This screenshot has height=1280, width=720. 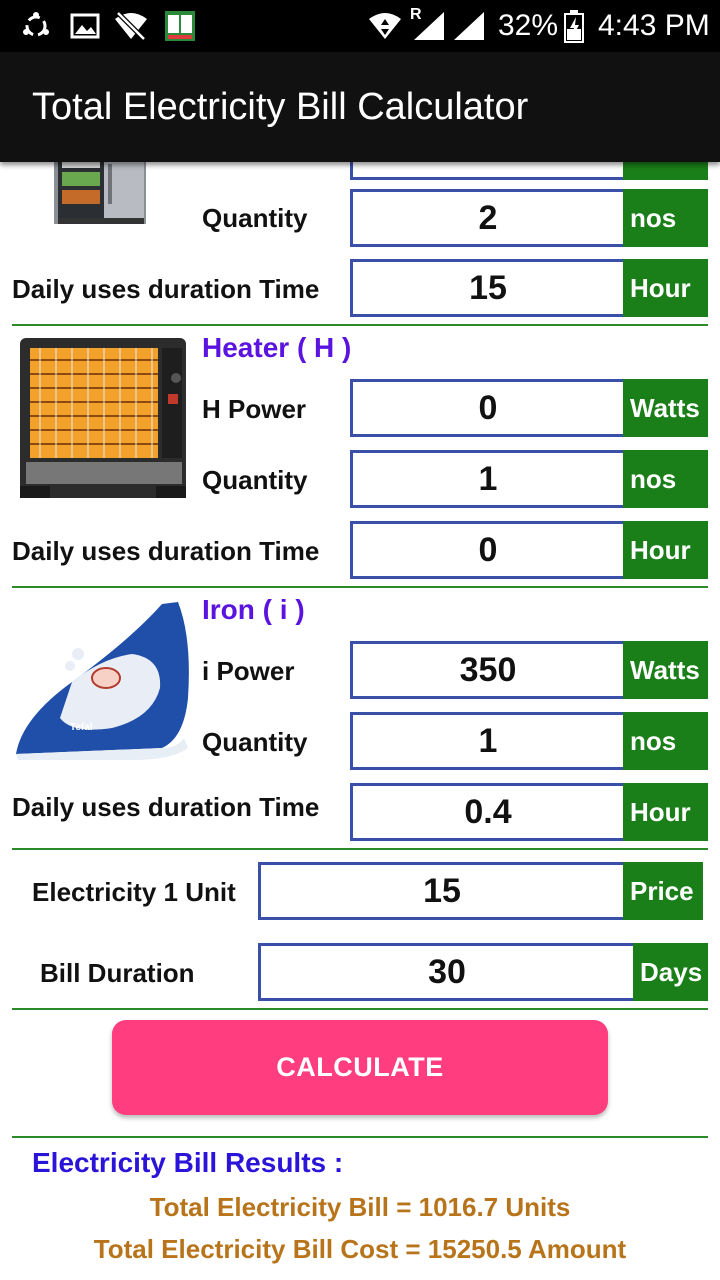 I want to click on bill-duration-label: Bill Duration, so click(x=117, y=973).